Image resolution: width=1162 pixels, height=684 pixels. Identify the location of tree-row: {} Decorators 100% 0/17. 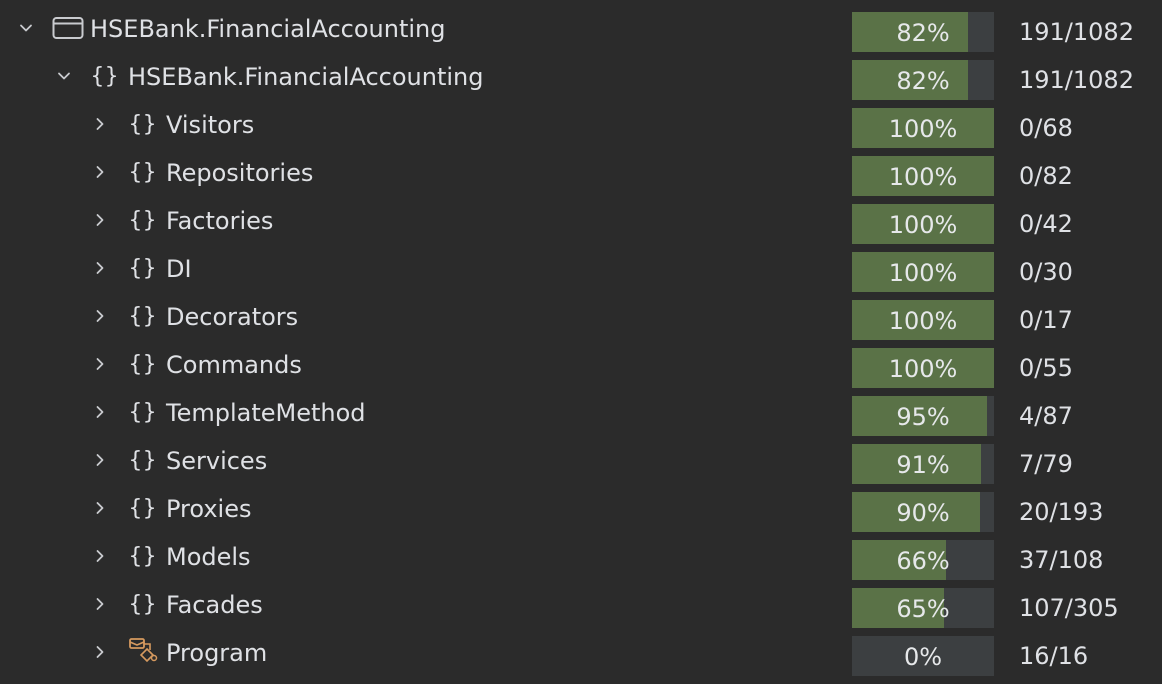
(581, 316).